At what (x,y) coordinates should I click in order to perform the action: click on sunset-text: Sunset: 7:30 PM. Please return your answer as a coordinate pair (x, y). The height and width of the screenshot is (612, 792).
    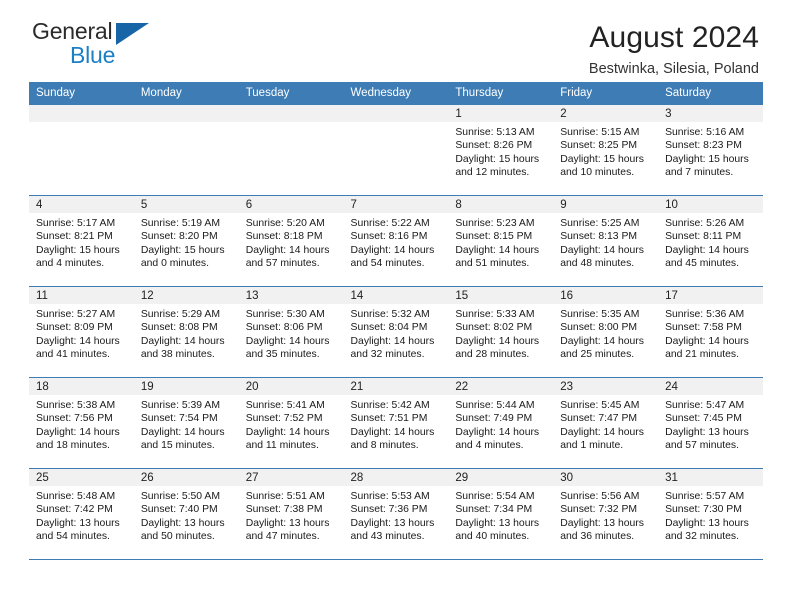
    Looking at the image, I should click on (703, 510).